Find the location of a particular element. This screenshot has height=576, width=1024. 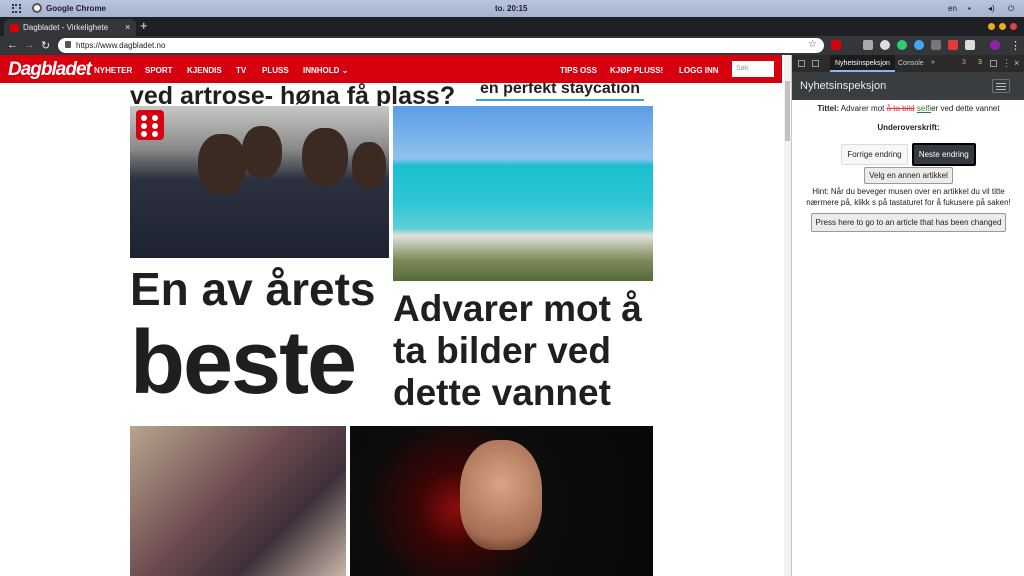

dagbladet-pluss-dice-icon is located at coordinates (150, 125).